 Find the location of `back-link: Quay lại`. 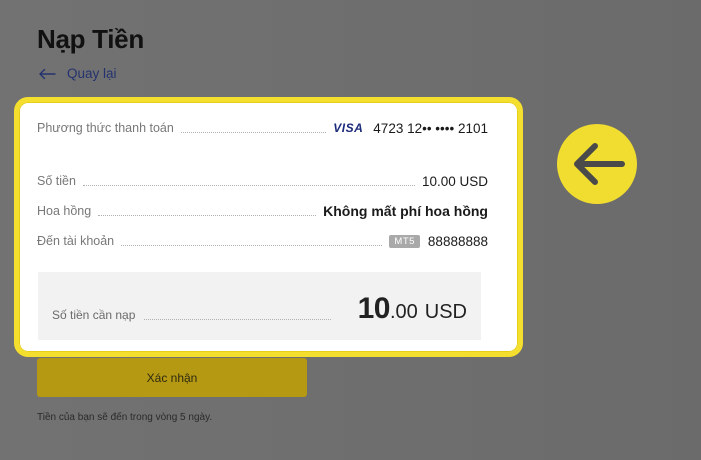

back-link: Quay lại is located at coordinates (77, 73).